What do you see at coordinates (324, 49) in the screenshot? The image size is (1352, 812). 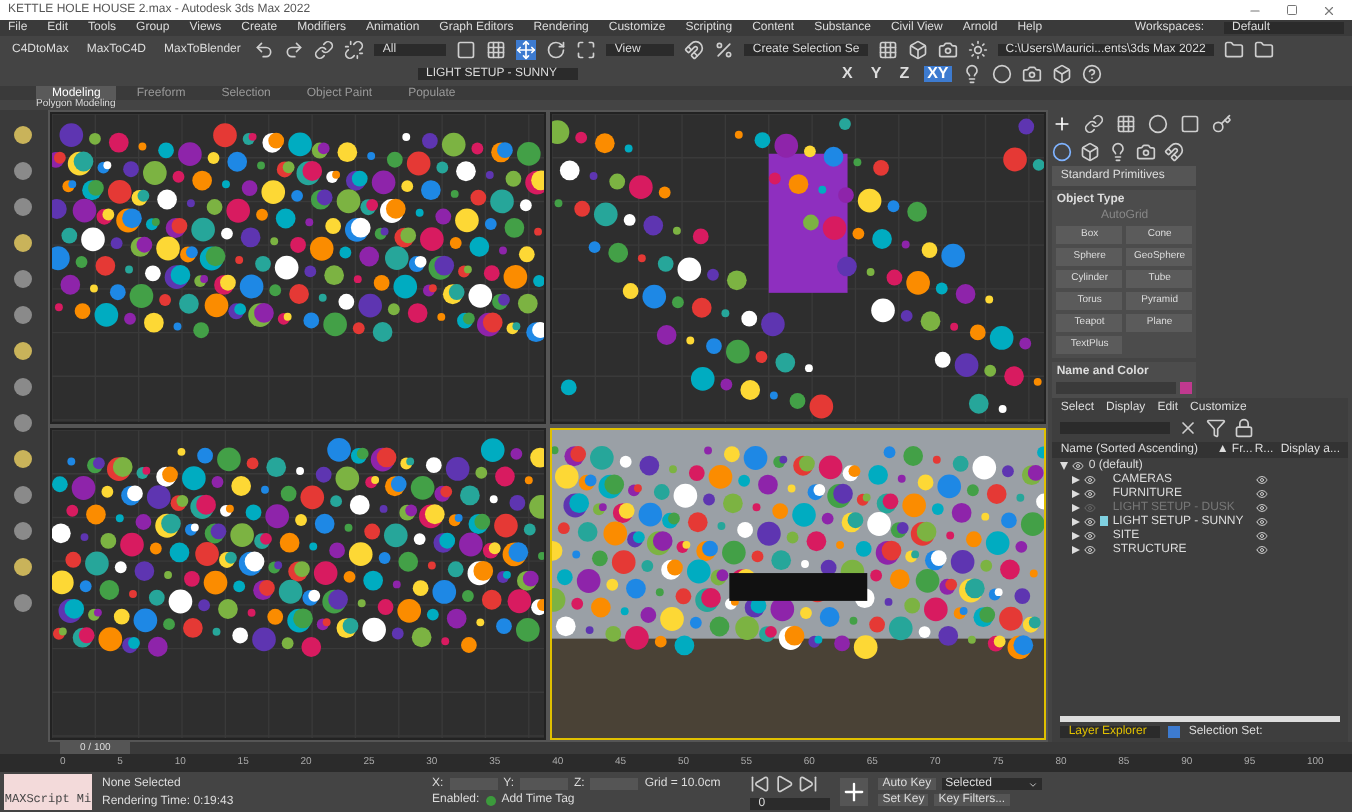 I see `link-icon` at bounding box center [324, 49].